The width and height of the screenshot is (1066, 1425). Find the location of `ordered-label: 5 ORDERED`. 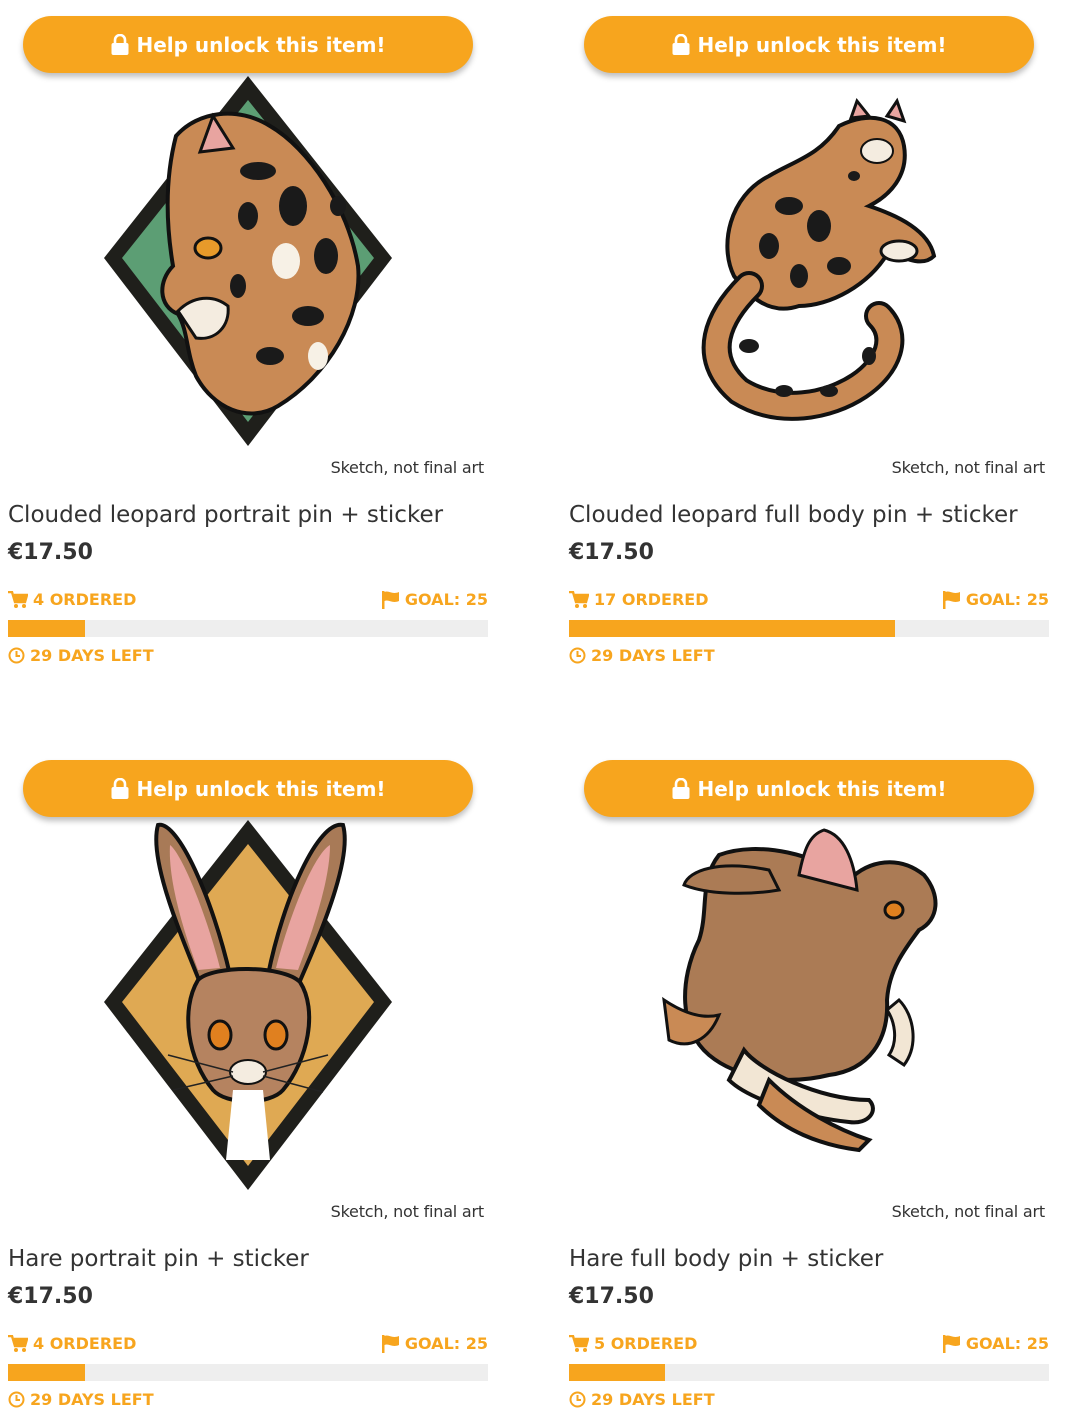

ordered-label: 5 ORDERED is located at coordinates (646, 1343).